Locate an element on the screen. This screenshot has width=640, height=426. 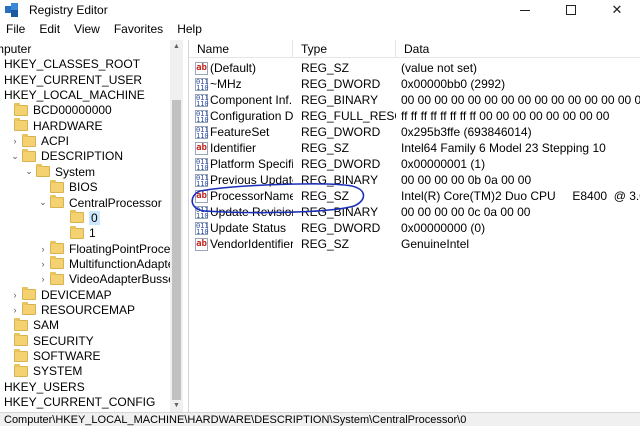
tree-node-label: VideoAdapterBusses is located at coordinates (125, 279).